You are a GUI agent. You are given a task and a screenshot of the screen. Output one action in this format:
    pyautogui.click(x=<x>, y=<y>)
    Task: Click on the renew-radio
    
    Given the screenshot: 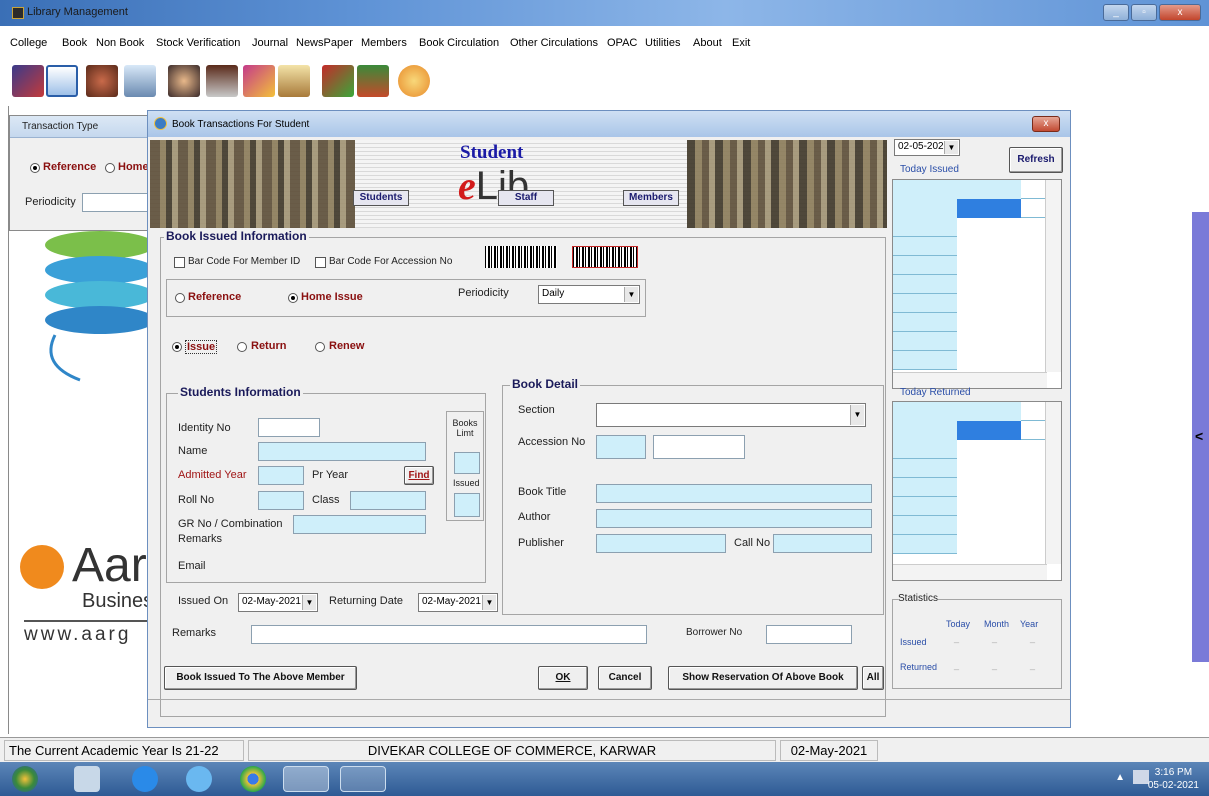 What is the action you would take?
    pyautogui.click(x=320, y=347)
    